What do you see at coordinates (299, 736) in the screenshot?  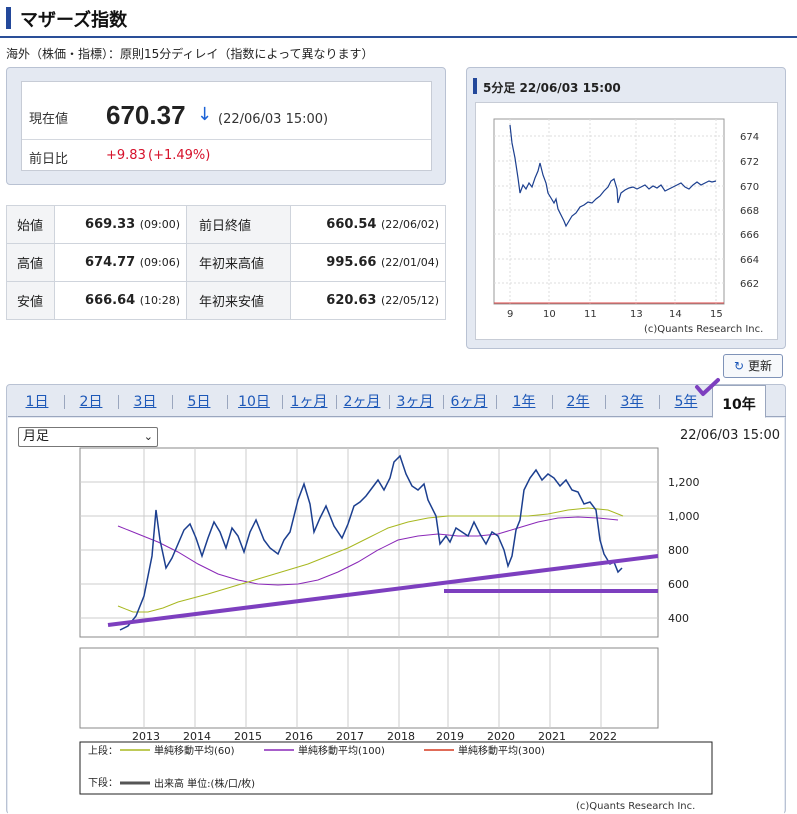 I see `year-tick: 2016` at bounding box center [299, 736].